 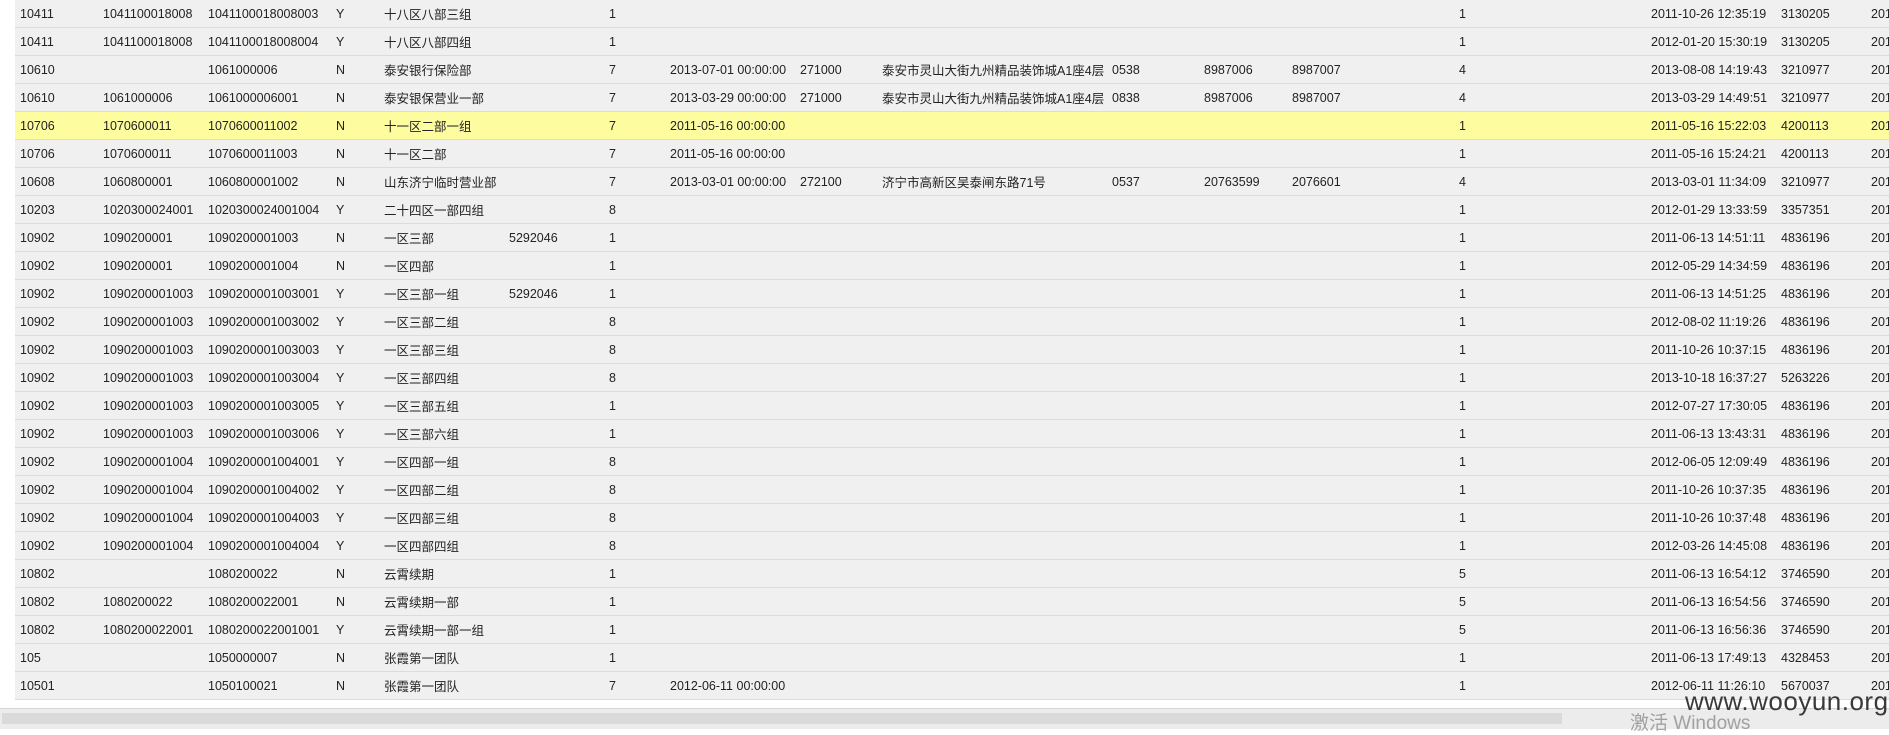 What do you see at coordinates (56, 685) in the screenshot?
I see `table-cell: 10501` at bounding box center [56, 685].